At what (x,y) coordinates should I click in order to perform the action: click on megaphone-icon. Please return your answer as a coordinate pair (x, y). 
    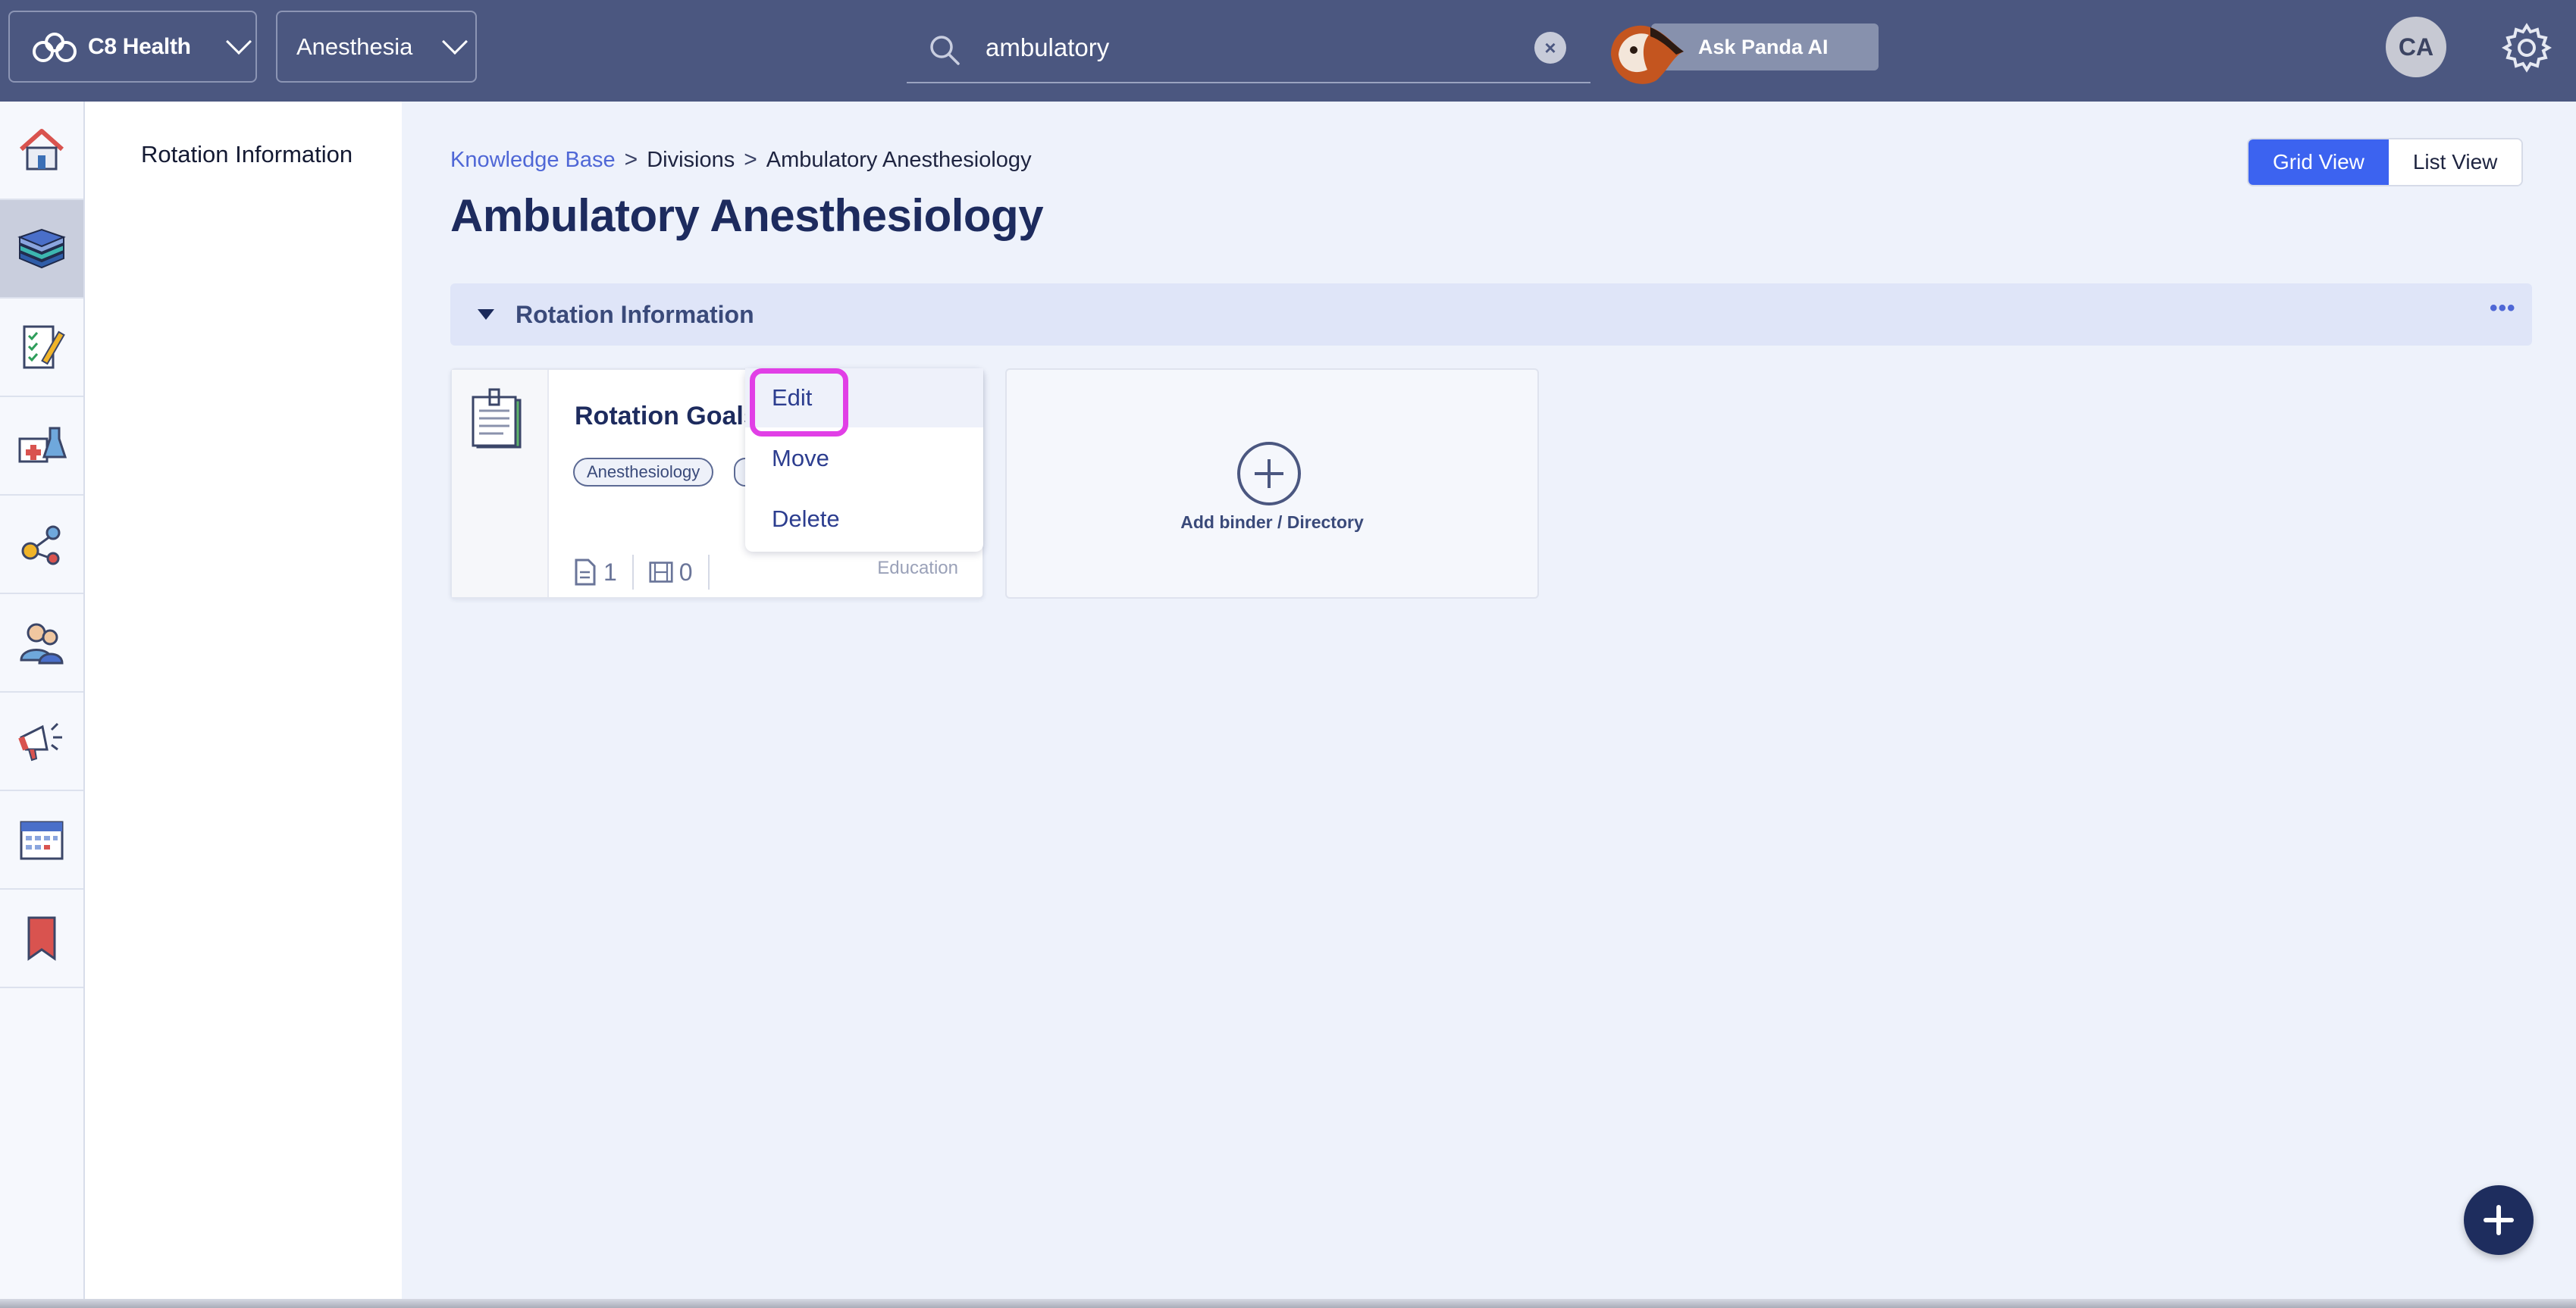
    Looking at the image, I should click on (40, 742).